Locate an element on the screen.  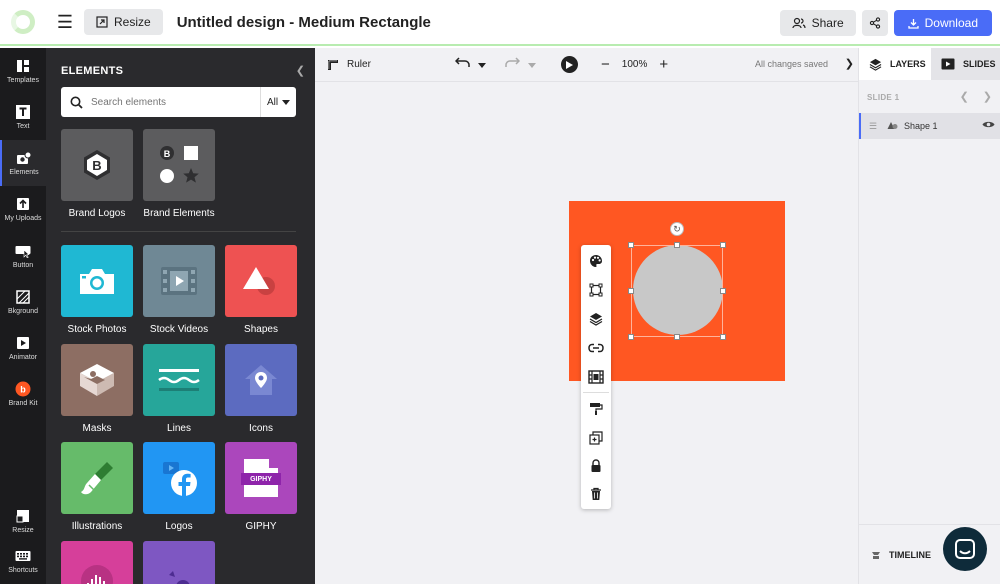
download-button: Download is located at coordinates (942, 23).